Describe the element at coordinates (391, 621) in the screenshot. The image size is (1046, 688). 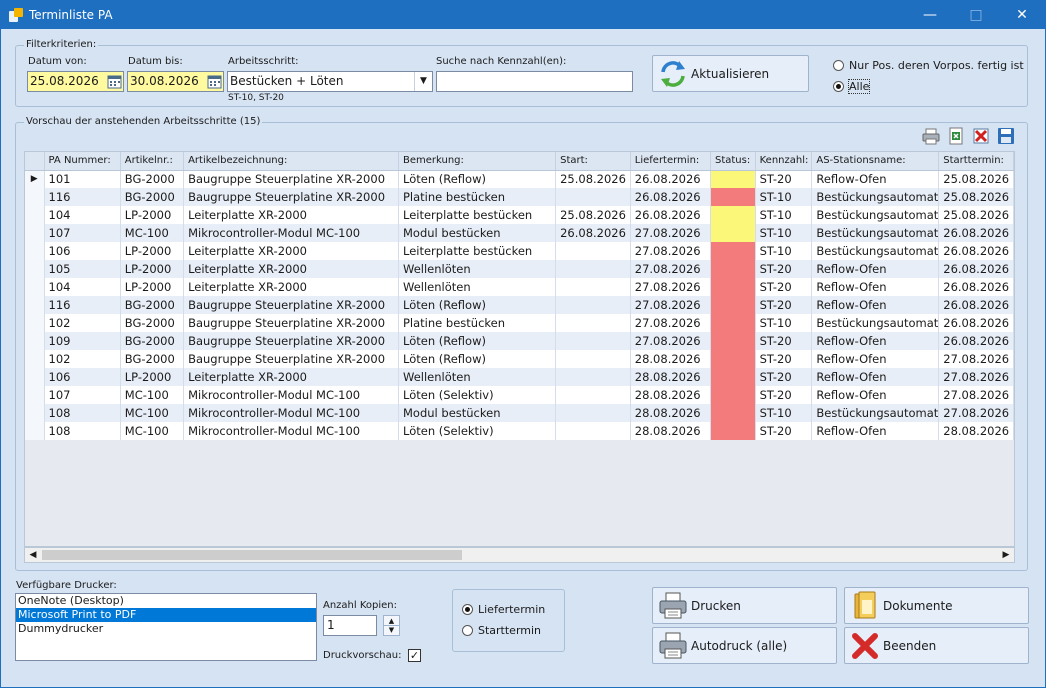
I see `chevron-up-icon: ▲` at that location.